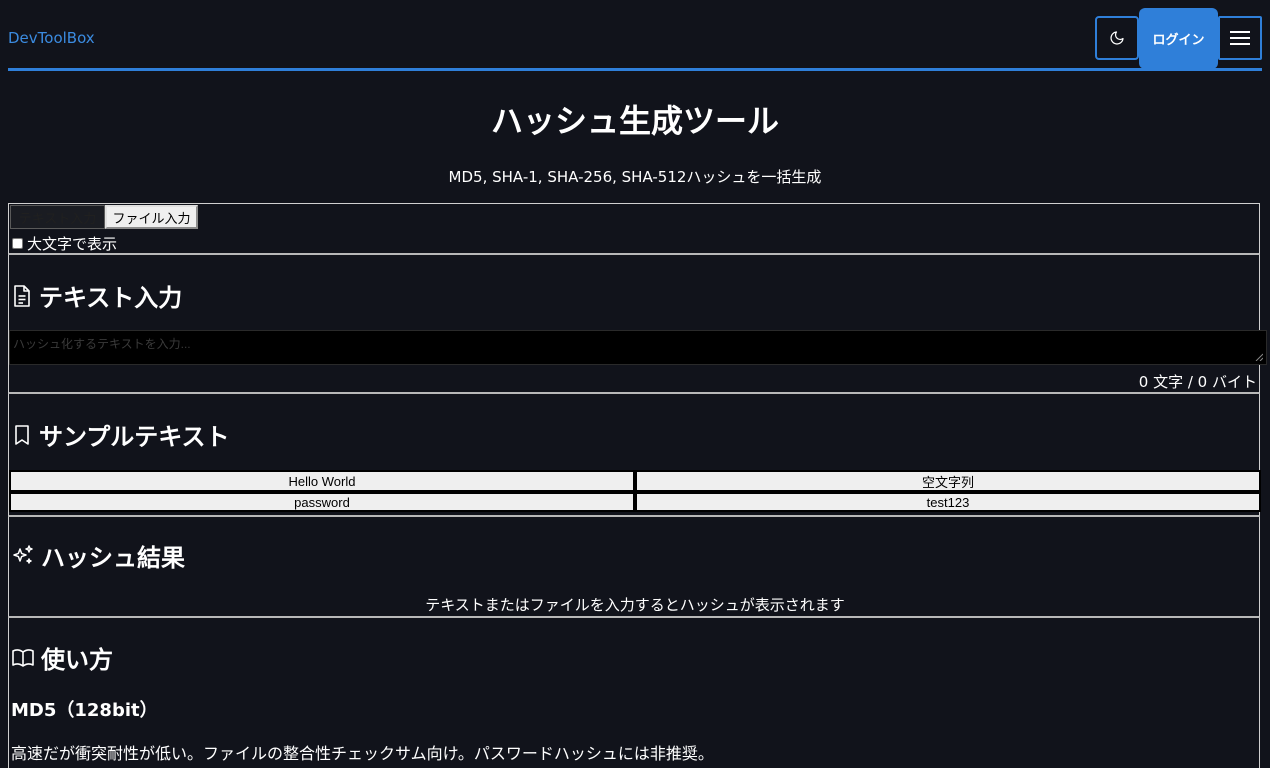 This screenshot has width=1270, height=768. Describe the element at coordinates (57, 217) in the screenshot. I see `tab-text-input: テキスト入力` at that location.